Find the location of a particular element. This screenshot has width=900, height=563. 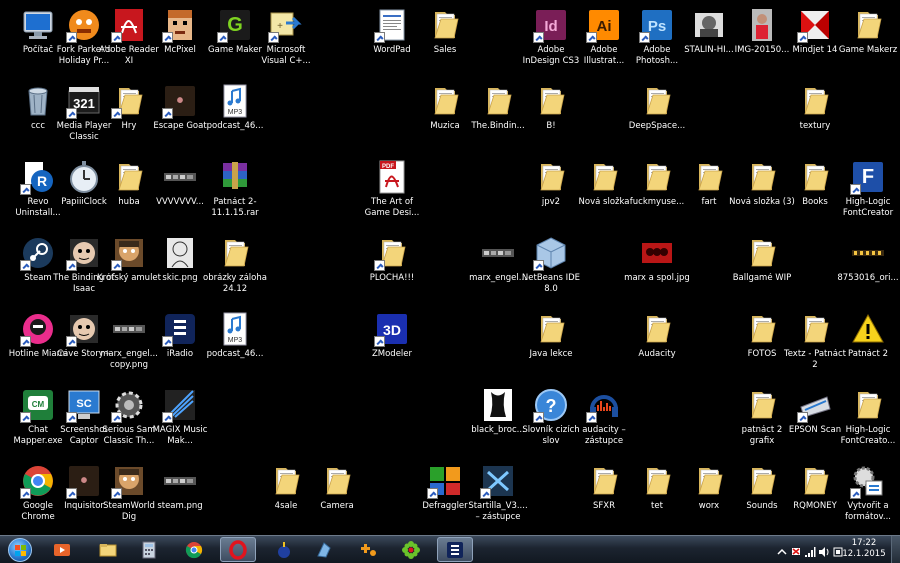

icq-icon is located at coordinates (411, 550).